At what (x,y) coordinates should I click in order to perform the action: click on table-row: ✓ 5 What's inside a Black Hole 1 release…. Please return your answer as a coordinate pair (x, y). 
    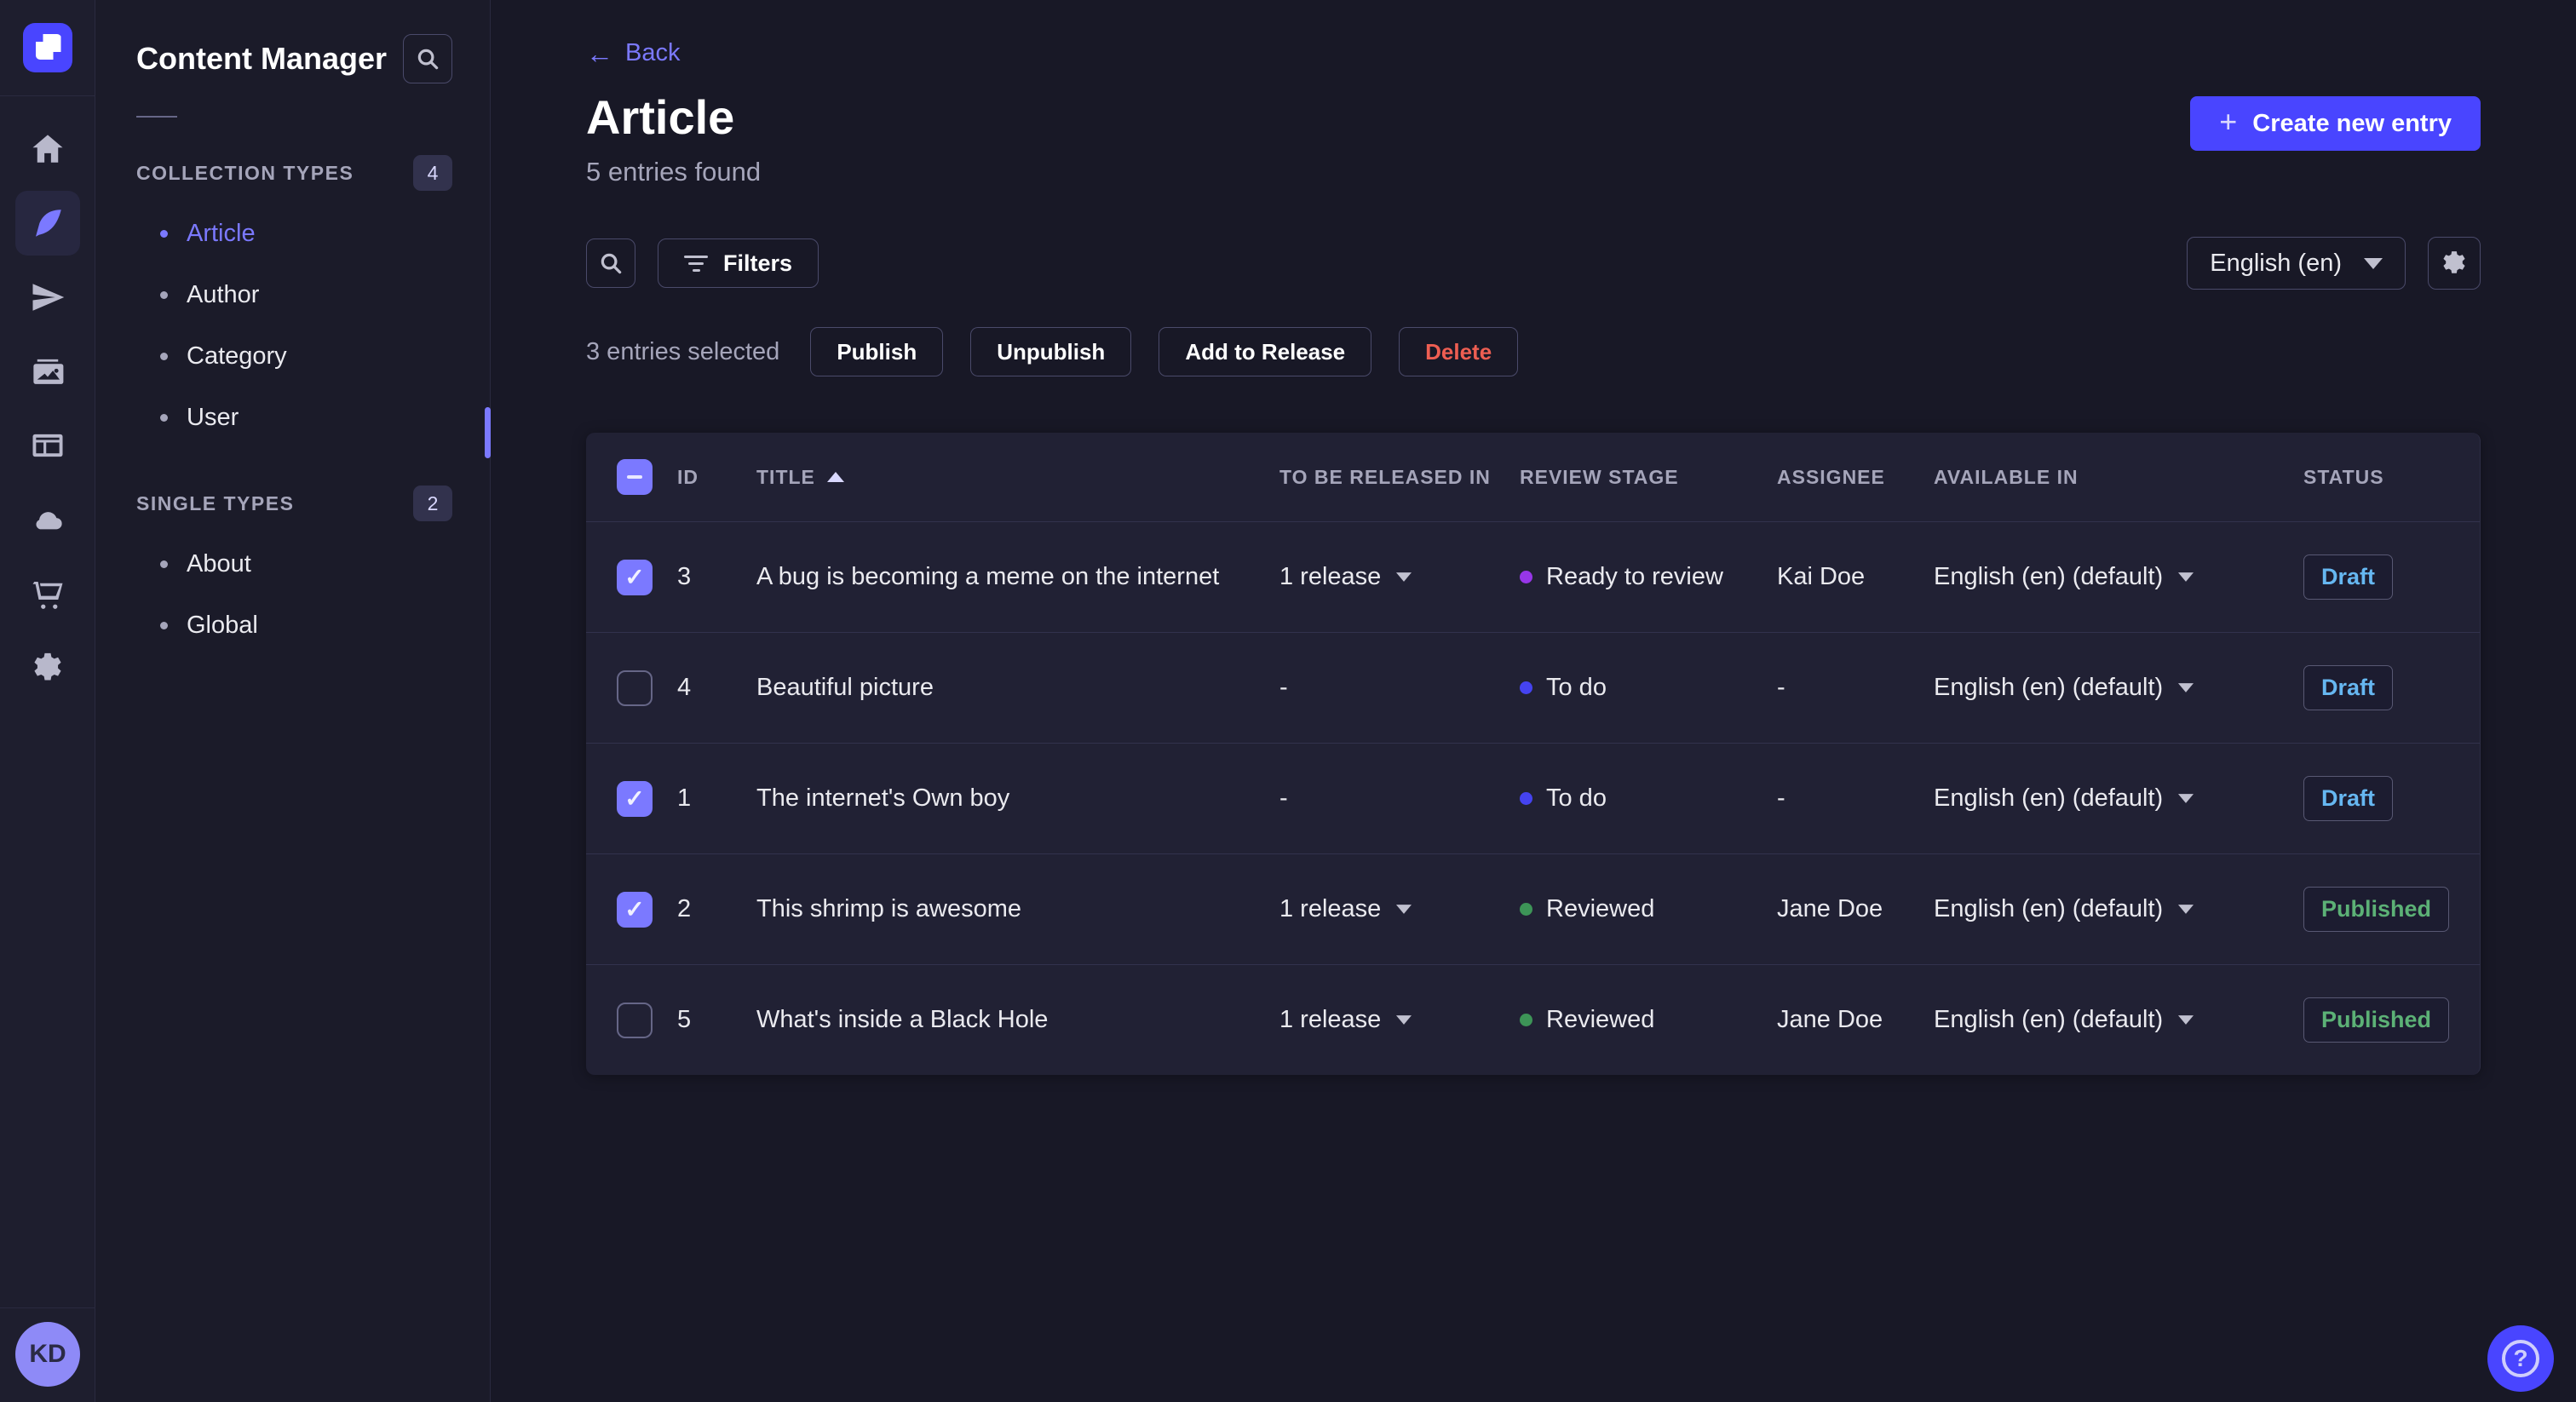
    Looking at the image, I should click on (1533, 1020).